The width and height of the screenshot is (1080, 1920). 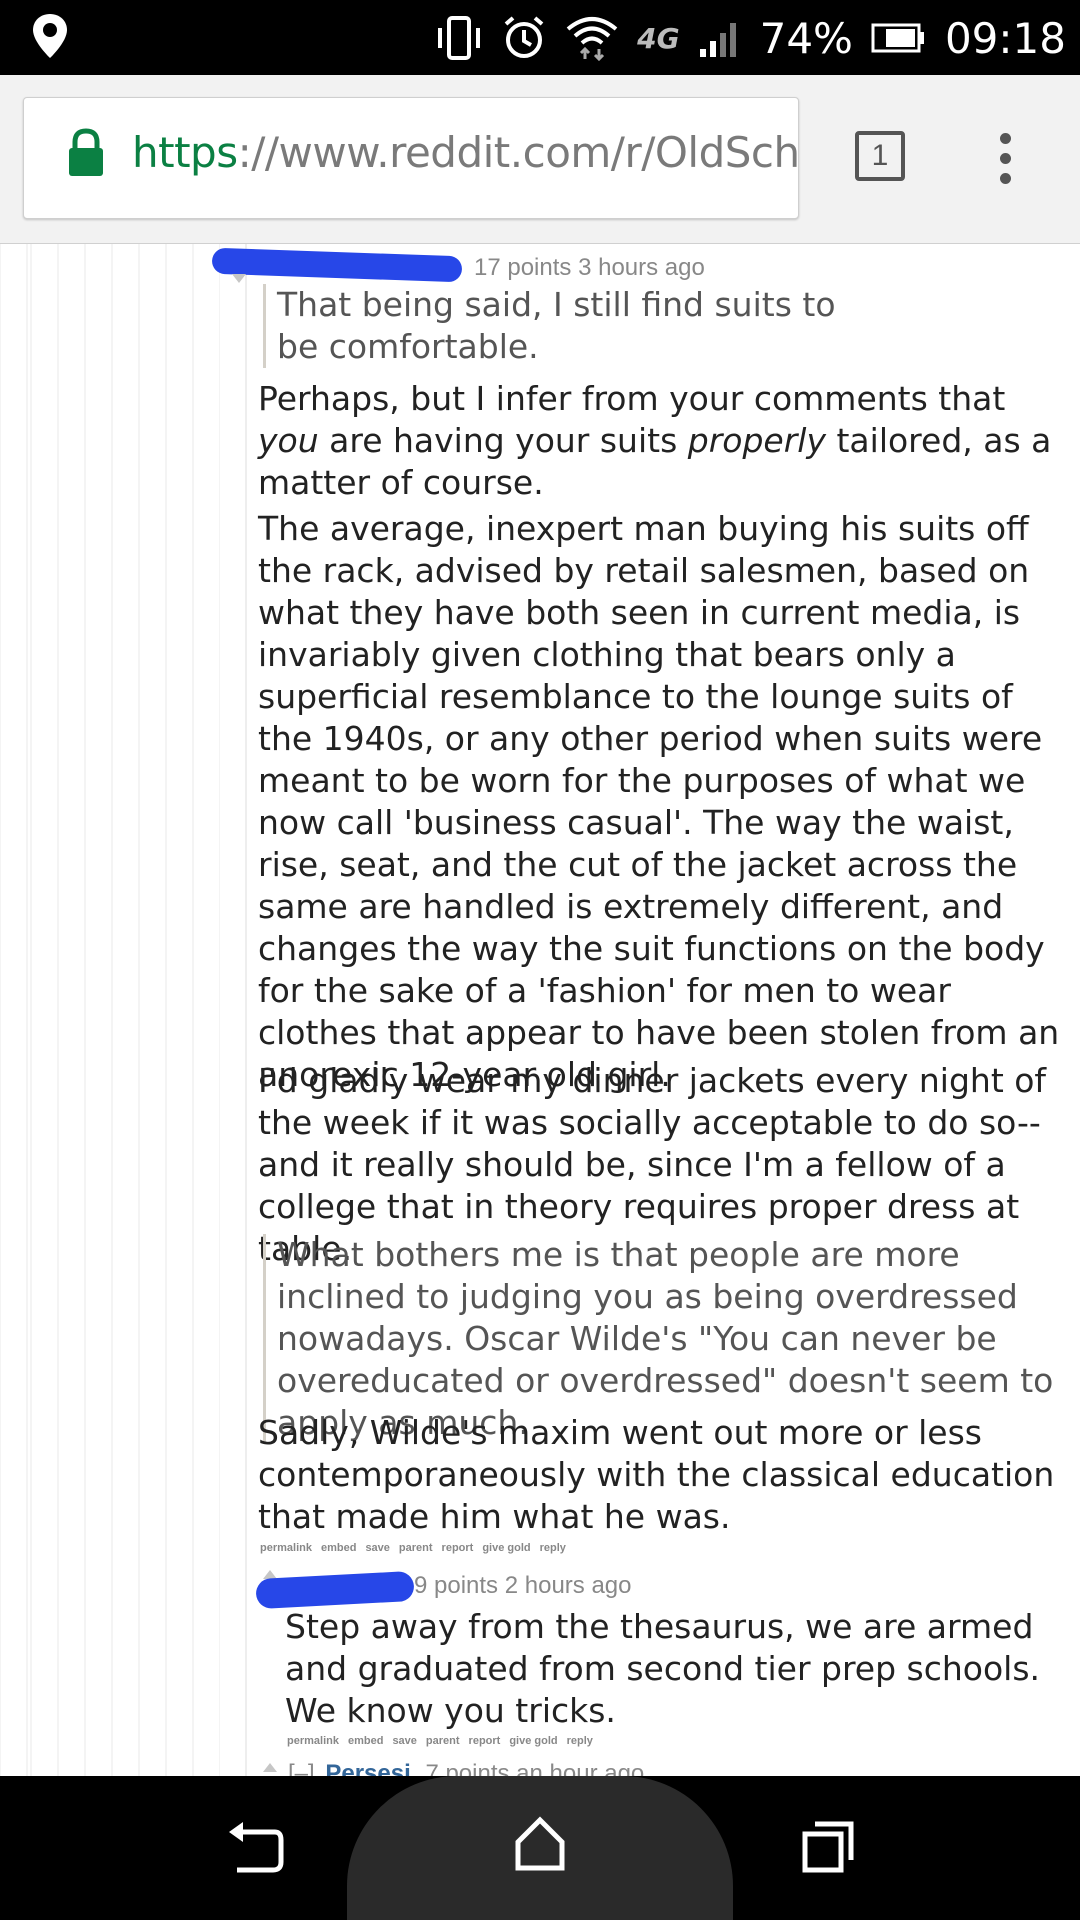 What do you see at coordinates (459, 38) in the screenshot?
I see `vibrate-icon` at bounding box center [459, 38].